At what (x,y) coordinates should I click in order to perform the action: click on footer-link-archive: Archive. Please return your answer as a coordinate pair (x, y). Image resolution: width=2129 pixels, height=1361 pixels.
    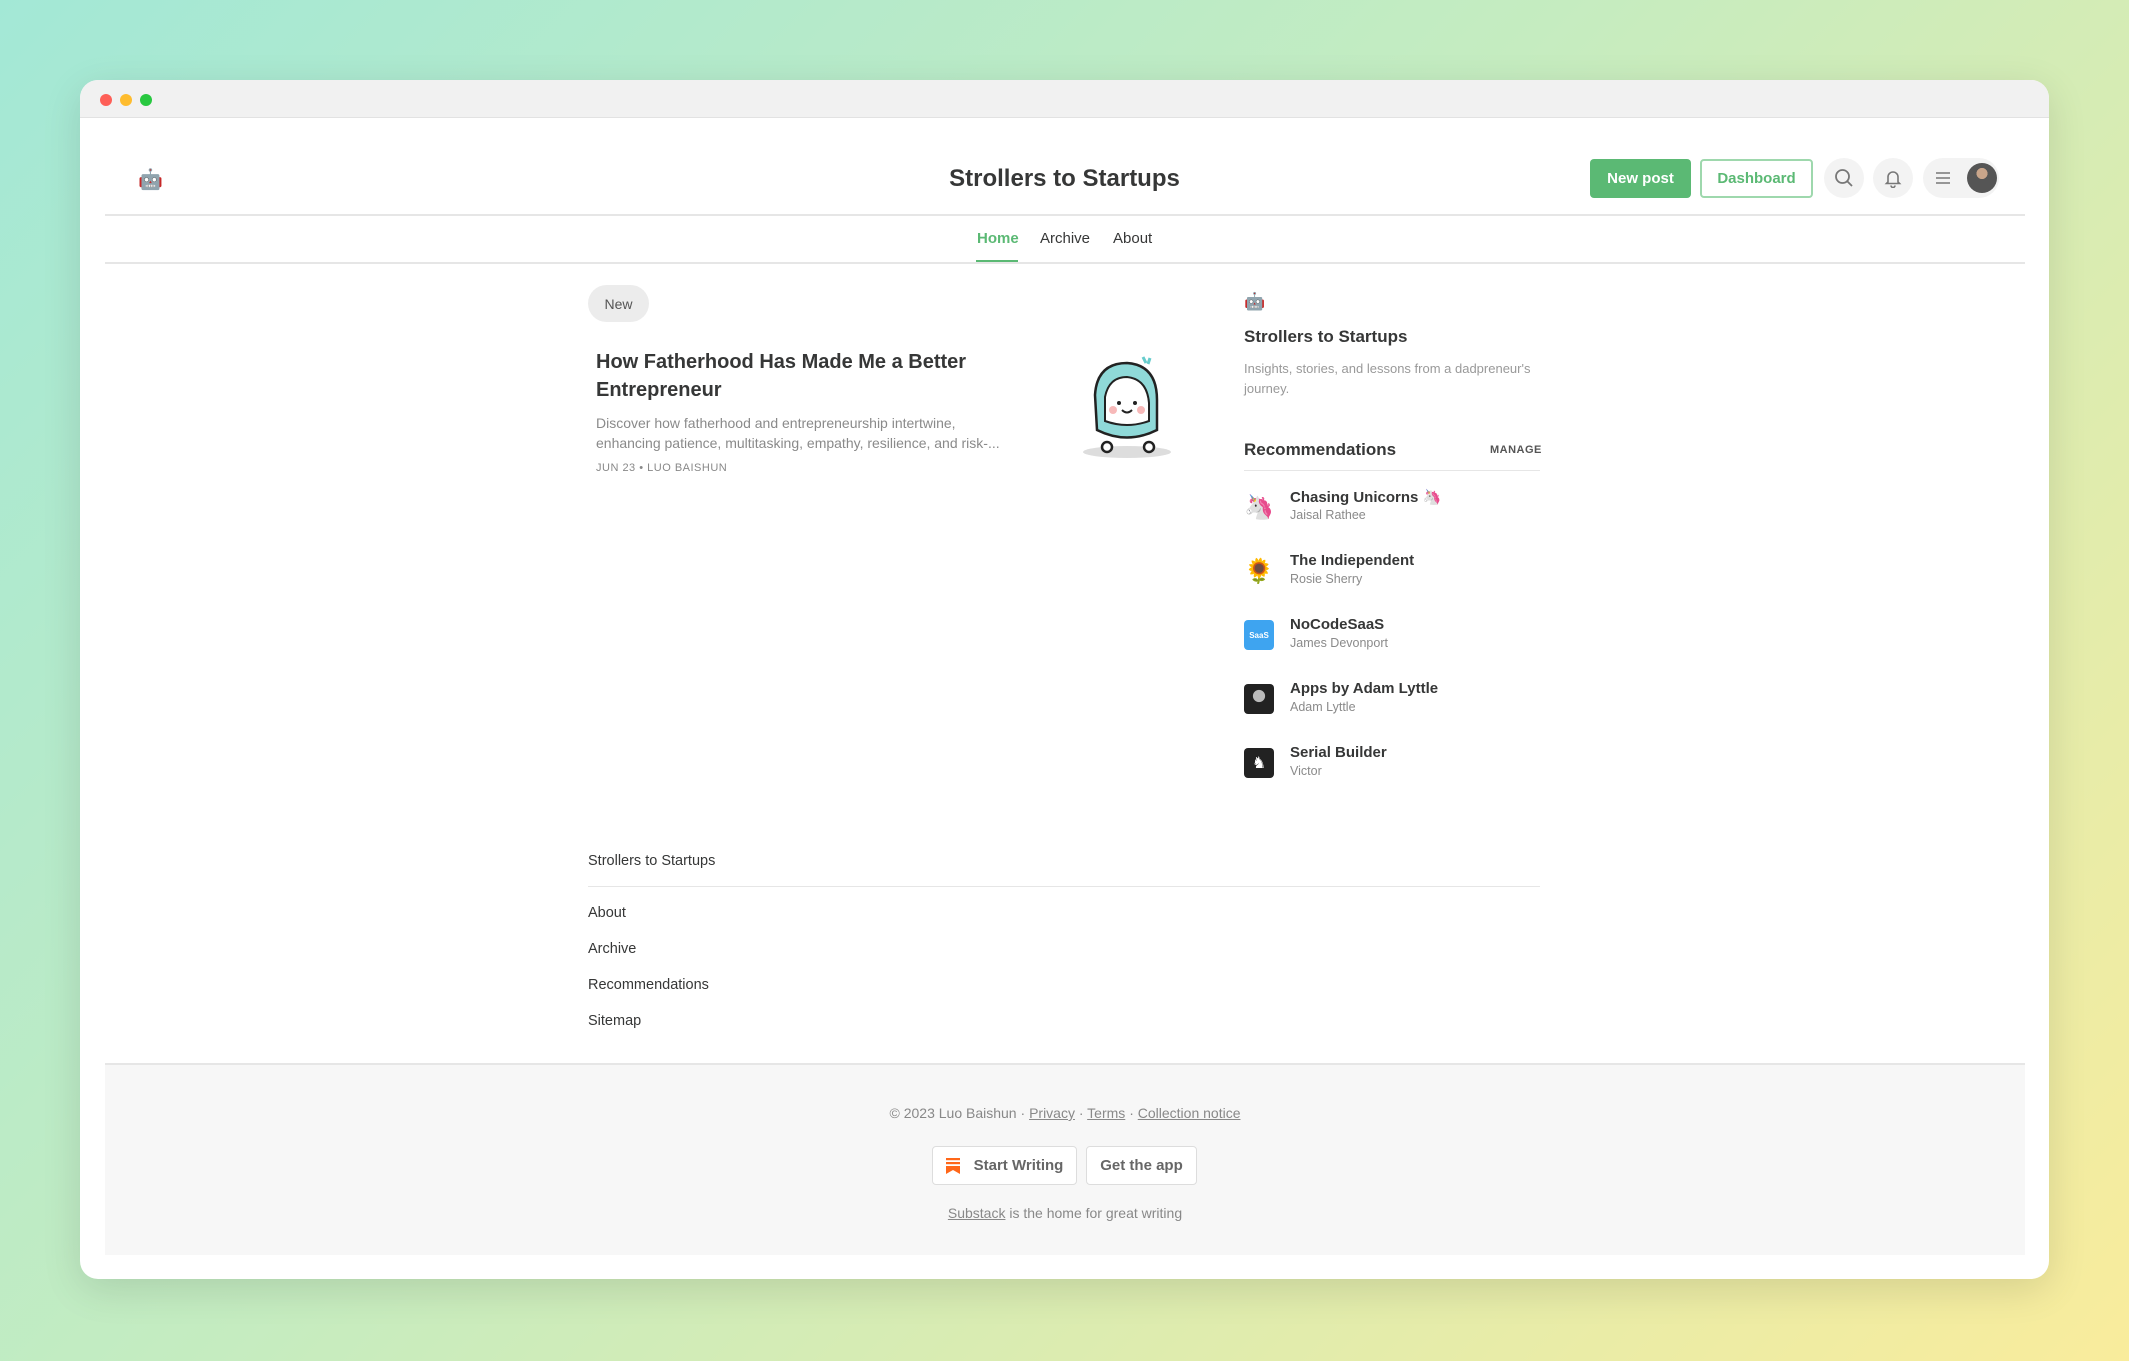
    Looking at the image, I should click on (612, 949).